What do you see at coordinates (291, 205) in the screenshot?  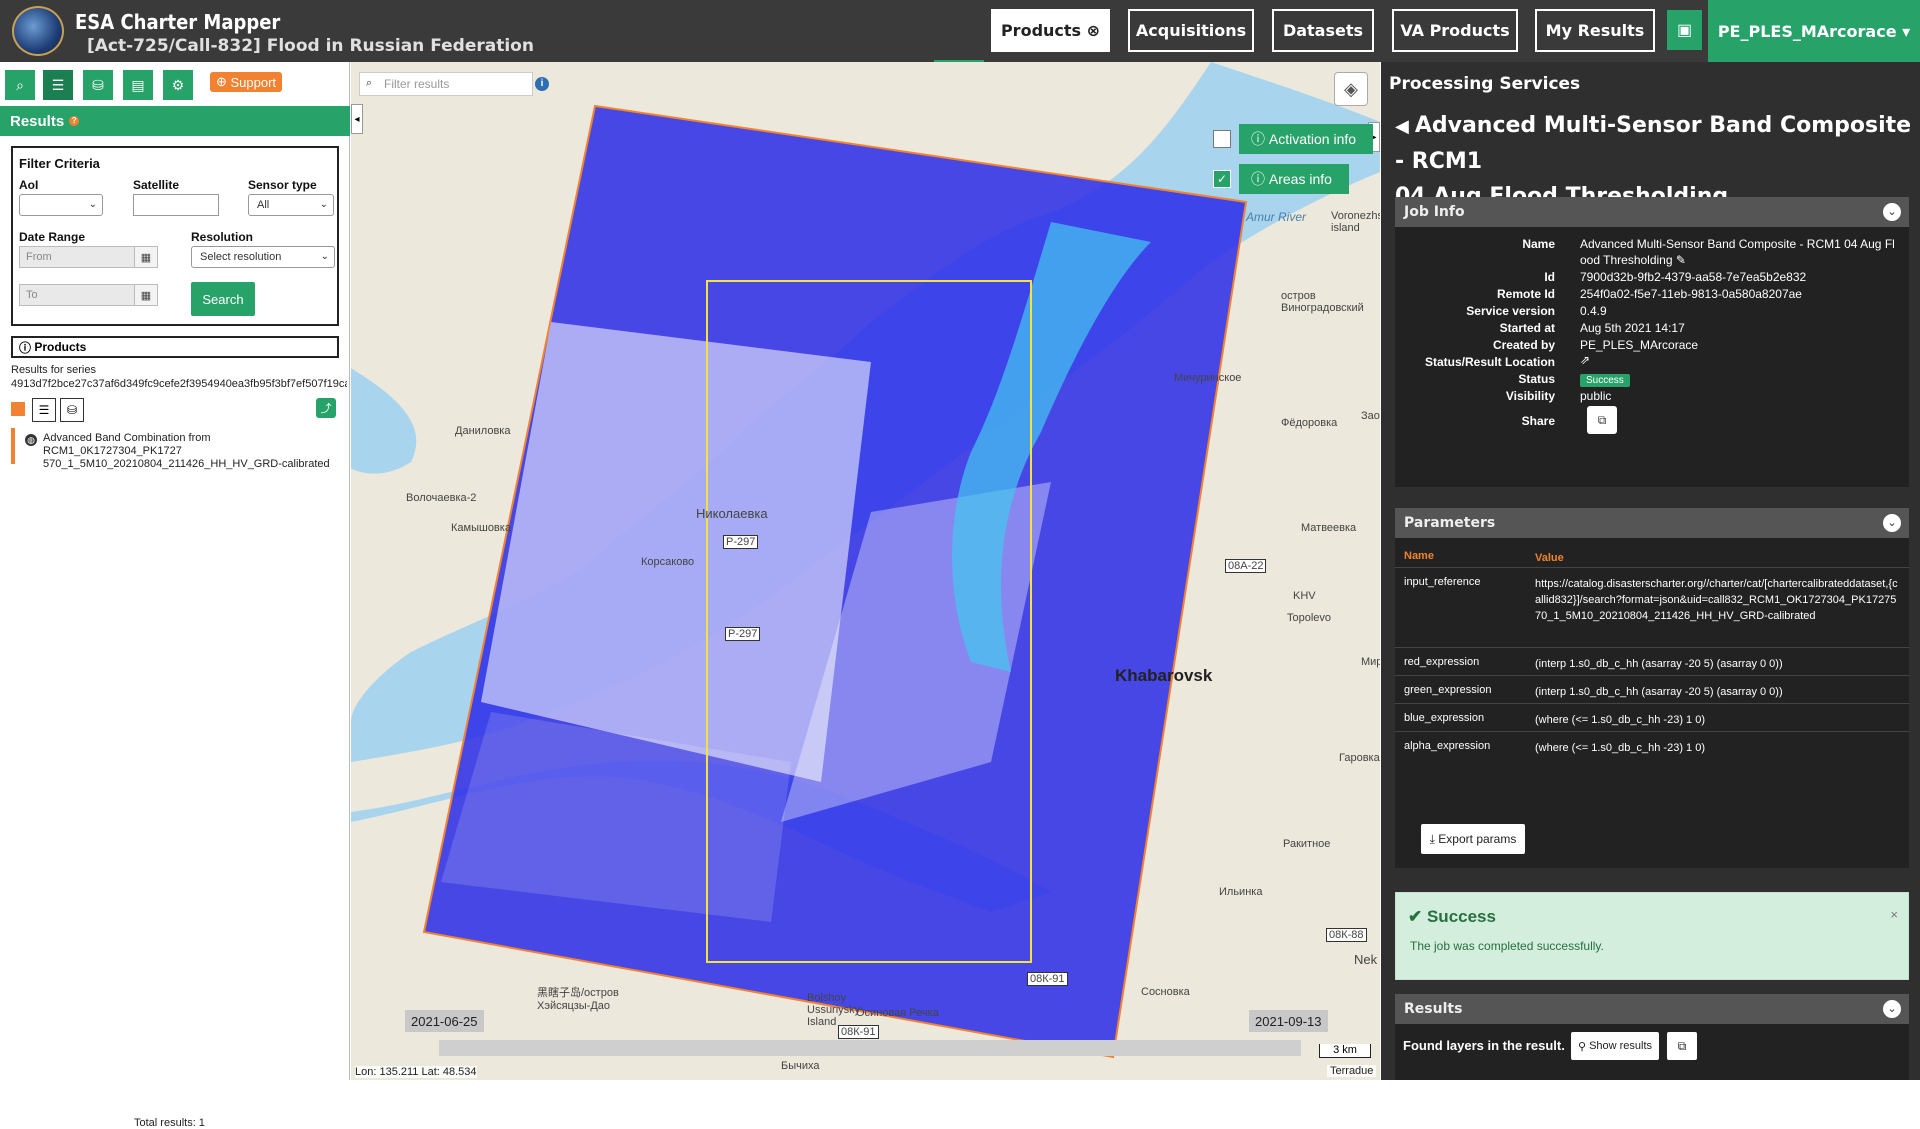 I see `sensor-select: All ⌄` at bounding box center [291, 205].